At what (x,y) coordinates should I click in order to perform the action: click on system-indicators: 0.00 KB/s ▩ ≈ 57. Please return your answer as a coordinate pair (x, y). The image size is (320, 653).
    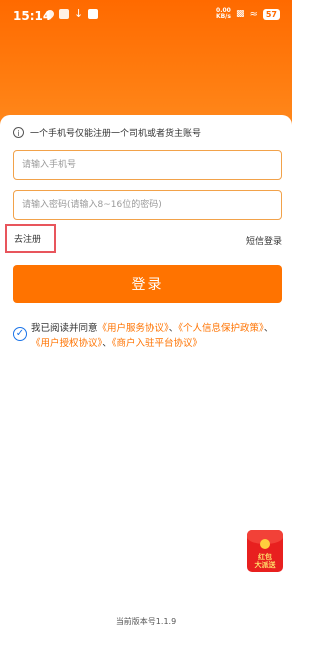
    Looking at the image, I should click on (248, 14).